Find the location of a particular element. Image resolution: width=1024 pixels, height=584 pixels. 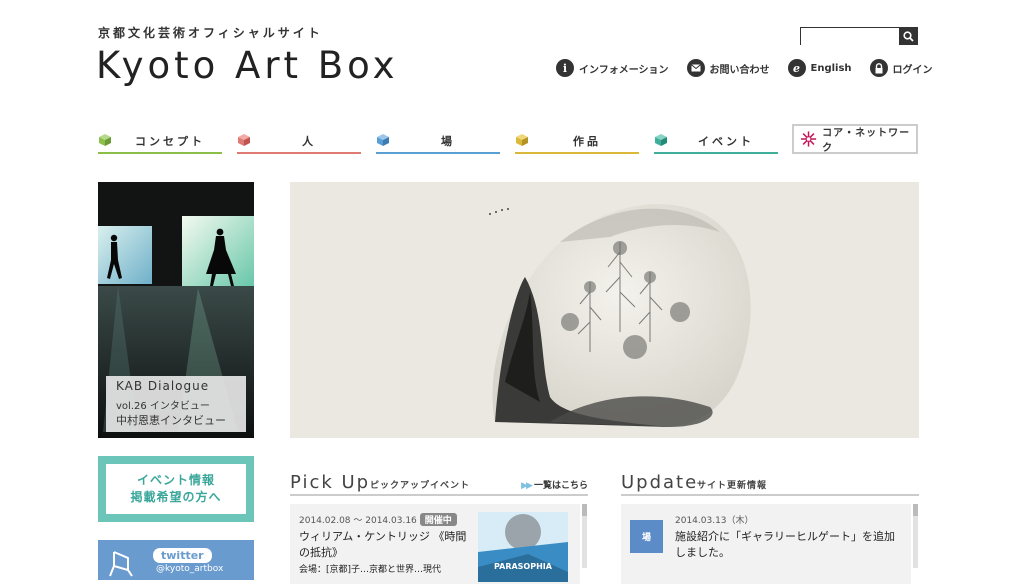

event-banner-inner: イベント情報 掲載希望の方へ is located at coordinates (176, 489).